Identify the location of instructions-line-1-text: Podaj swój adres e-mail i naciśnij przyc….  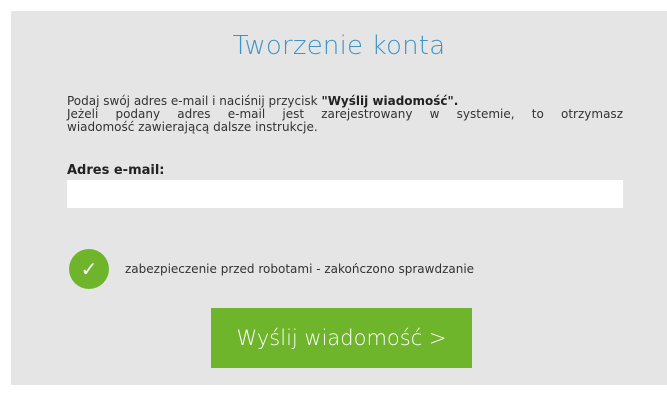
(194, 101).